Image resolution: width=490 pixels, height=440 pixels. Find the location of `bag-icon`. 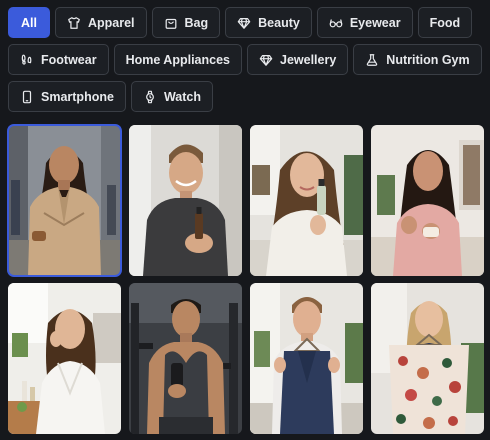

bag-icon is located at coordinates (170, 23).